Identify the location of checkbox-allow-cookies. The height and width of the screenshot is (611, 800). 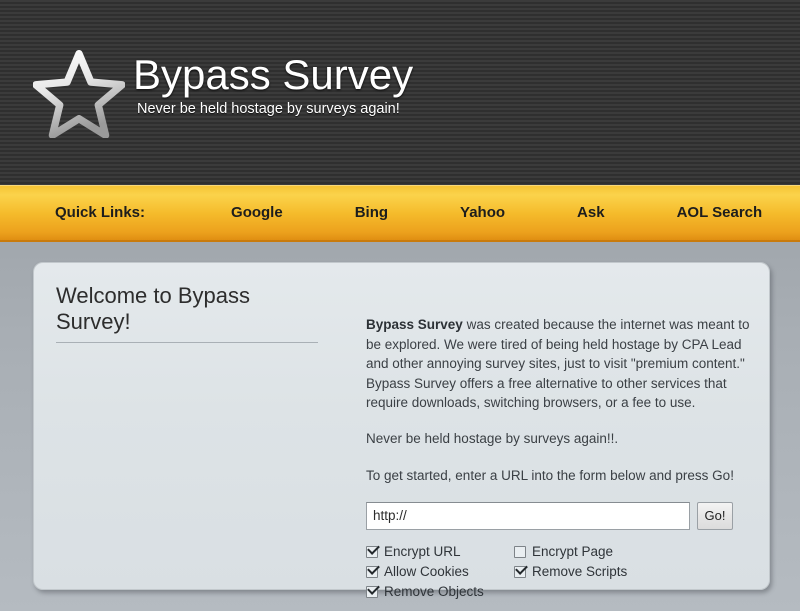
(372, 571).